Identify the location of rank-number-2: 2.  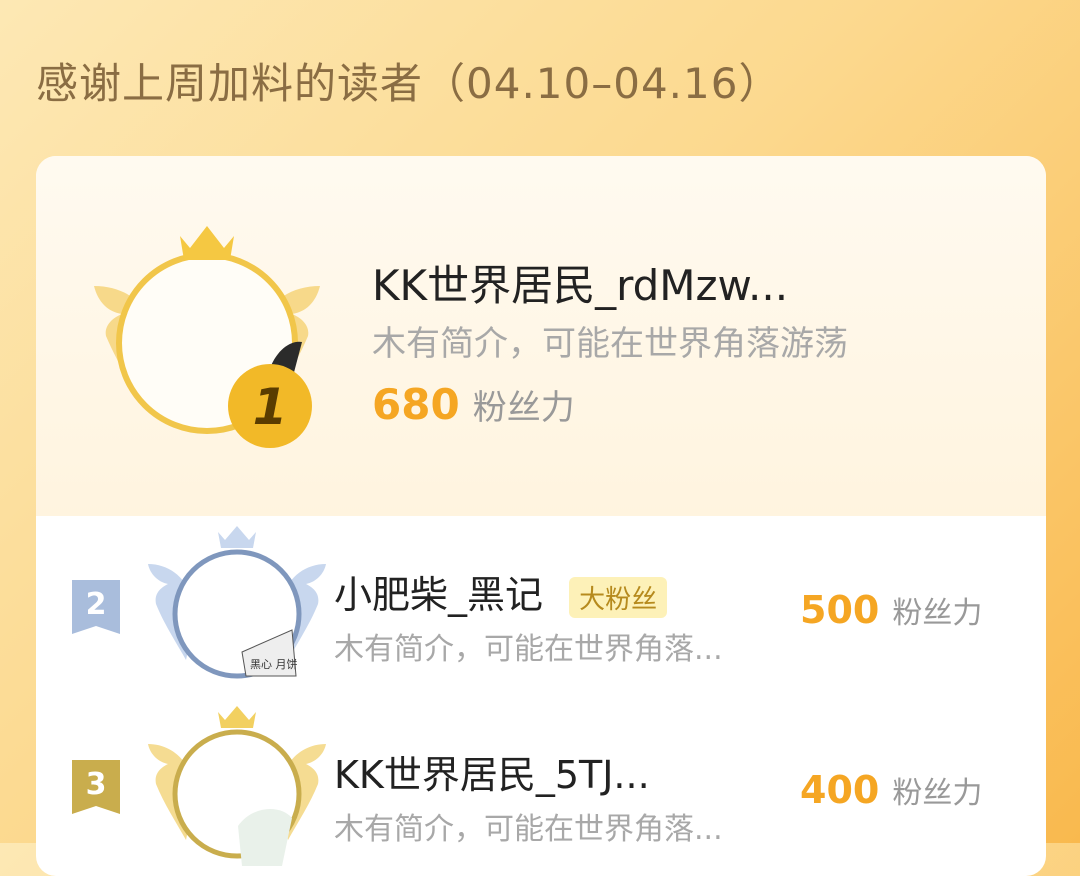
(96, 604).